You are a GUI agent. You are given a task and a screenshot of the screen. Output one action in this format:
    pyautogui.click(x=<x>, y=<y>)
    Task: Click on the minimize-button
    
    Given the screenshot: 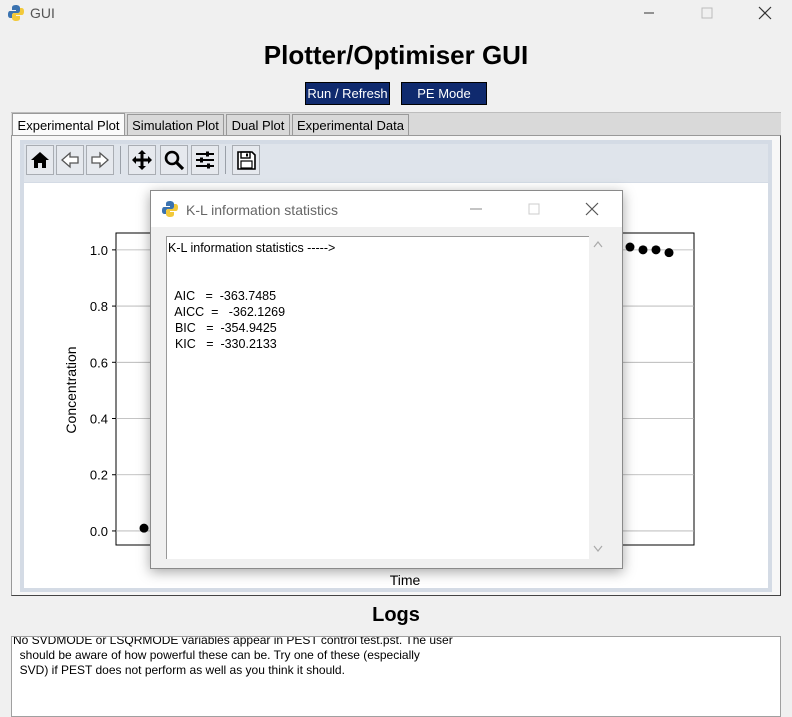 What is the action you would take?
    pyautogui.click(x=649, y=13)
    